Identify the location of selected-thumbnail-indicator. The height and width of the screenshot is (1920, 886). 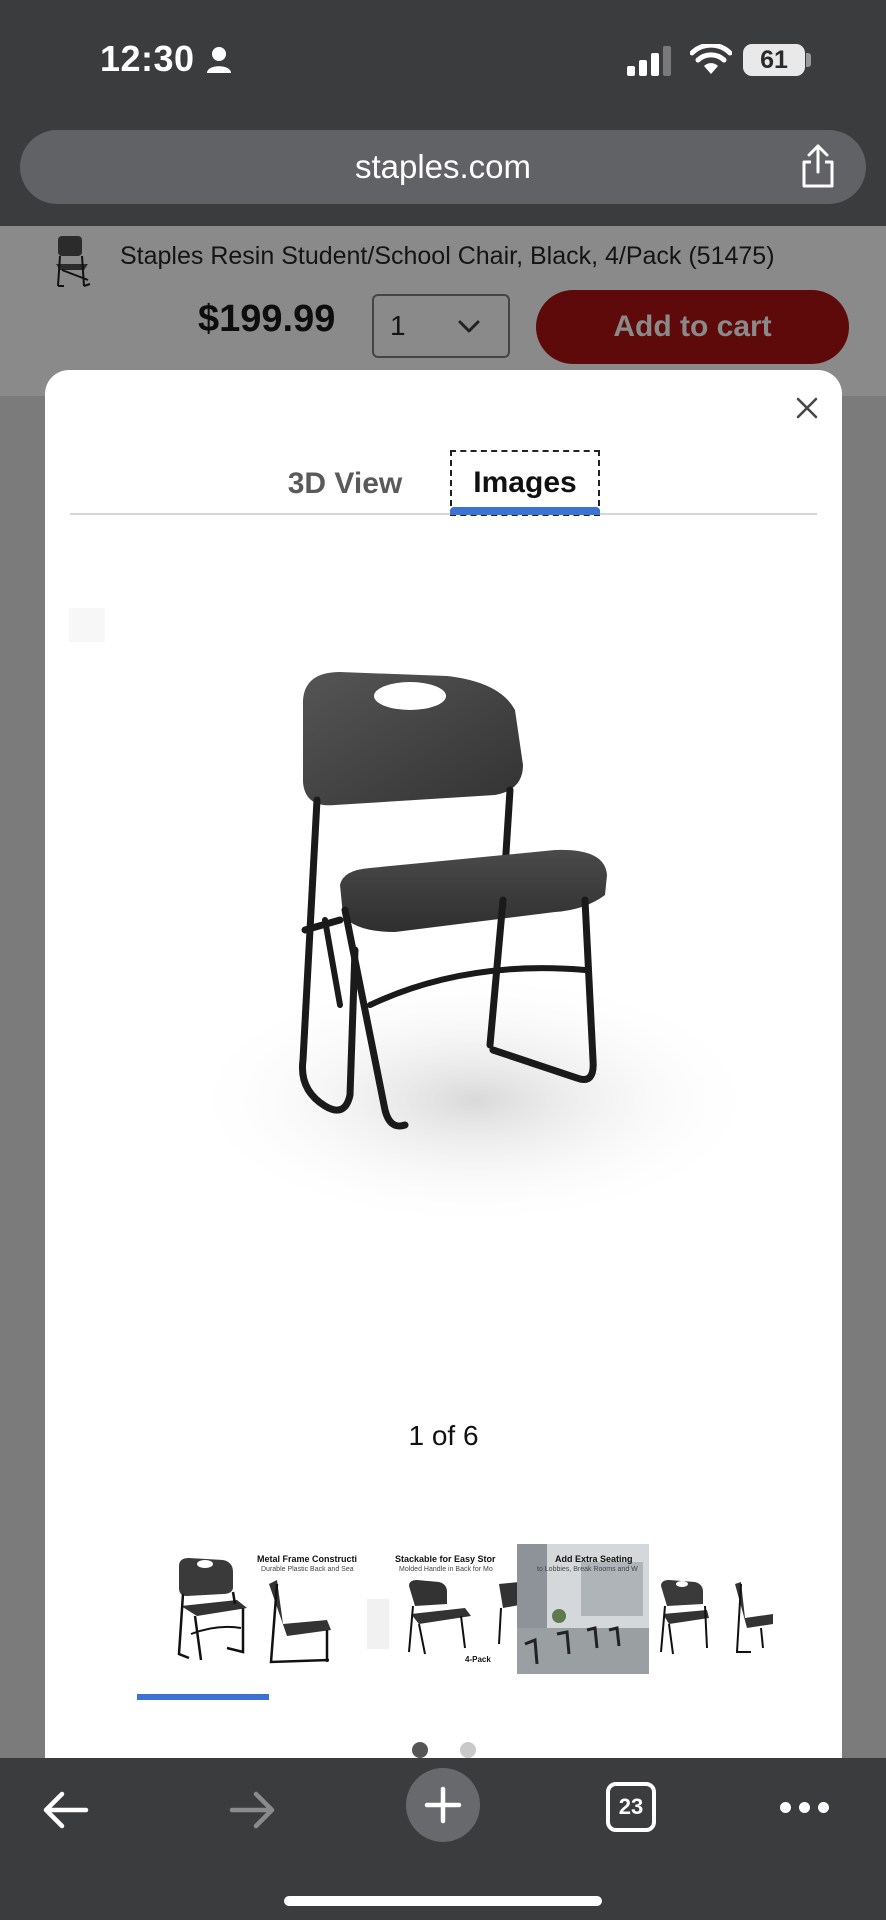
(203, 1697).